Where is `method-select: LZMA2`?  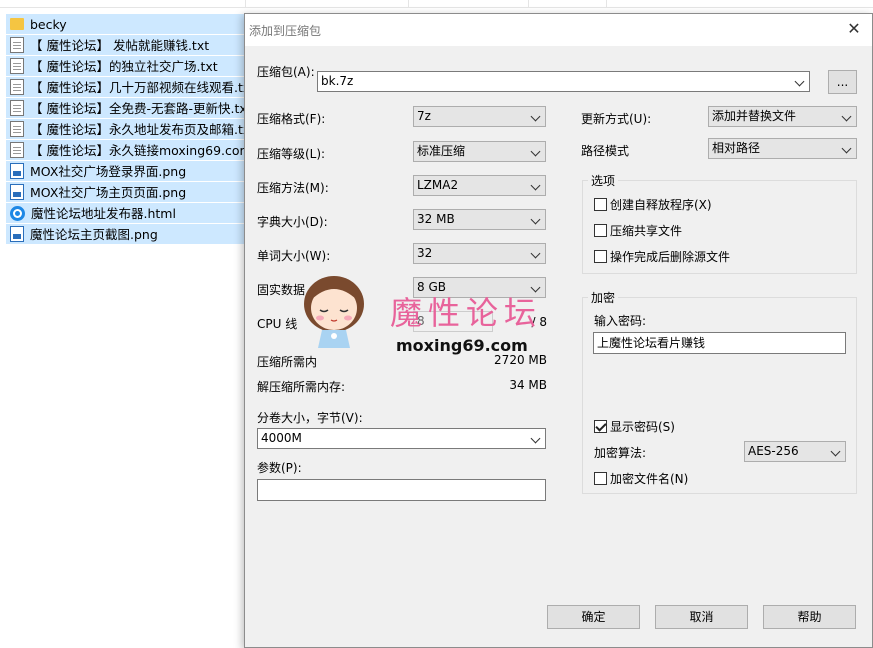
method-select: LZMA2 is located at coordinates (479, 185).